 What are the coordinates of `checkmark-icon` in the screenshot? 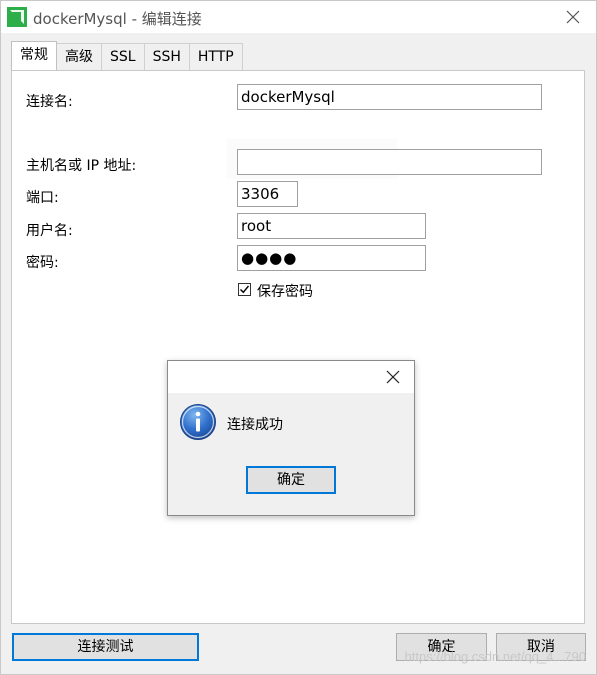 It's located at (245, 289).